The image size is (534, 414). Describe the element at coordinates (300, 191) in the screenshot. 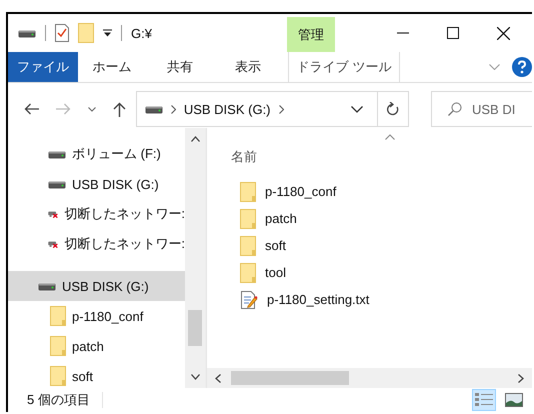

I see `file-name: p-1180_conf` at that location.